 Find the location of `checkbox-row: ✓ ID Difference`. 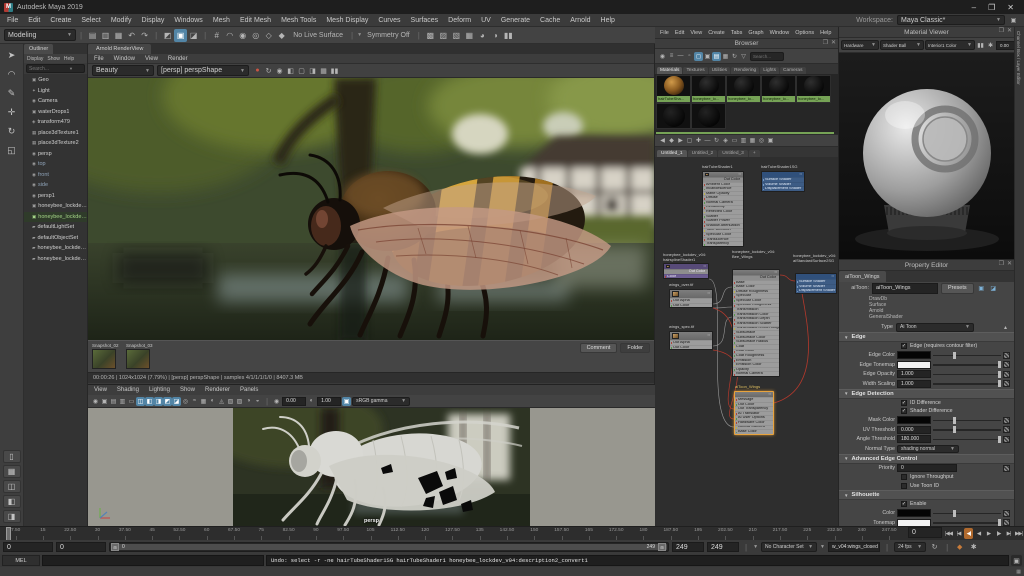

checkbox-row: ✓ ID Difference is located at coordinates (926, 403).